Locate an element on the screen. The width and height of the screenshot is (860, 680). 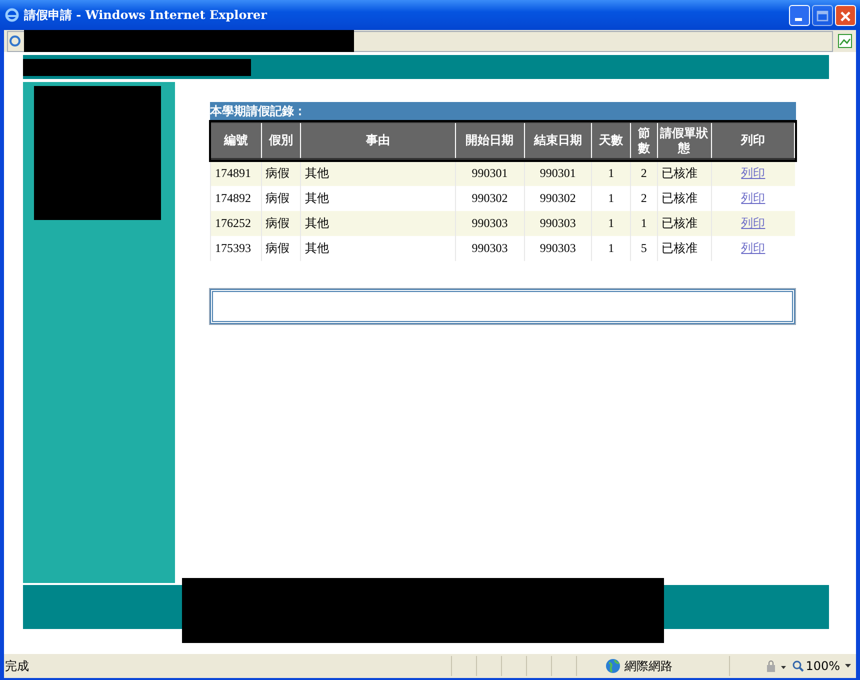
browser-icon is located at coordinates (12, 15).